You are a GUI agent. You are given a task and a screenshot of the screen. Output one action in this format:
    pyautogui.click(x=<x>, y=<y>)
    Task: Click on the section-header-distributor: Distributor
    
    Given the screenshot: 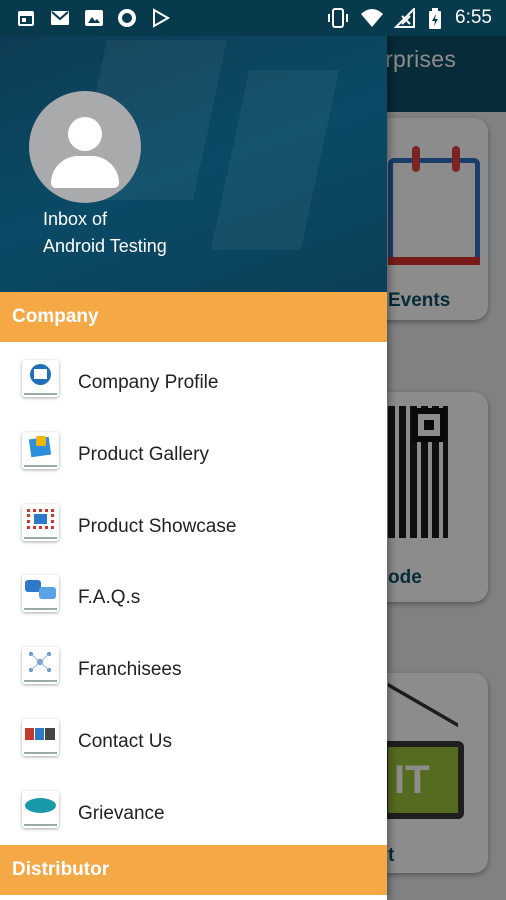 What is the action you would take?
    pyautogui.click(x=193, y=870)
    